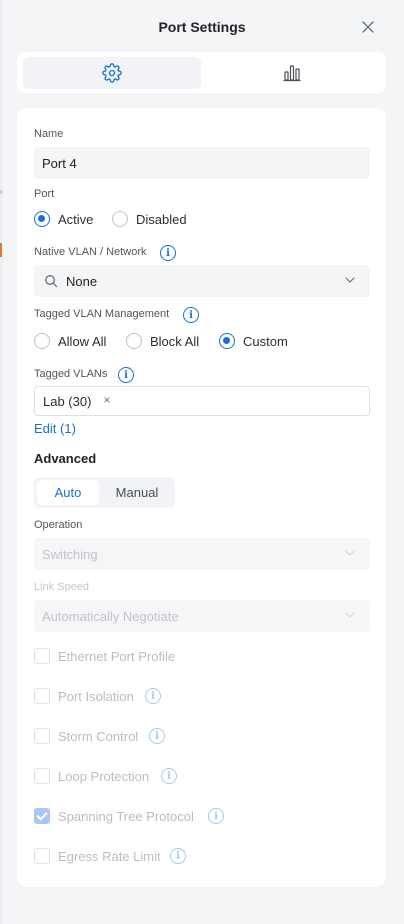  Describe the element at coordinates (265, 341) in the screenshot. I see `custom-label: Custom` at that location.